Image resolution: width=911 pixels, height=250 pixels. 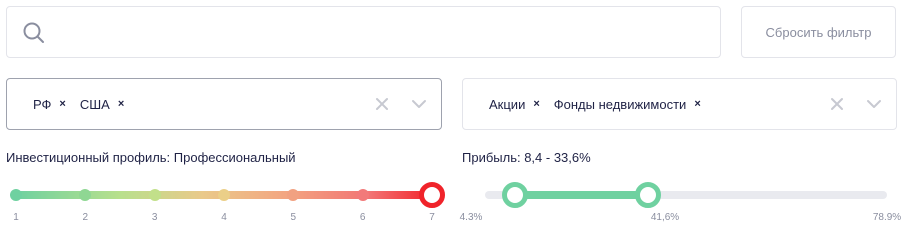 What do you see at coordinates (665, 217) in the screenshot?
I see `profit-tick-label: 41,6%` at bounding box center [665, 217].